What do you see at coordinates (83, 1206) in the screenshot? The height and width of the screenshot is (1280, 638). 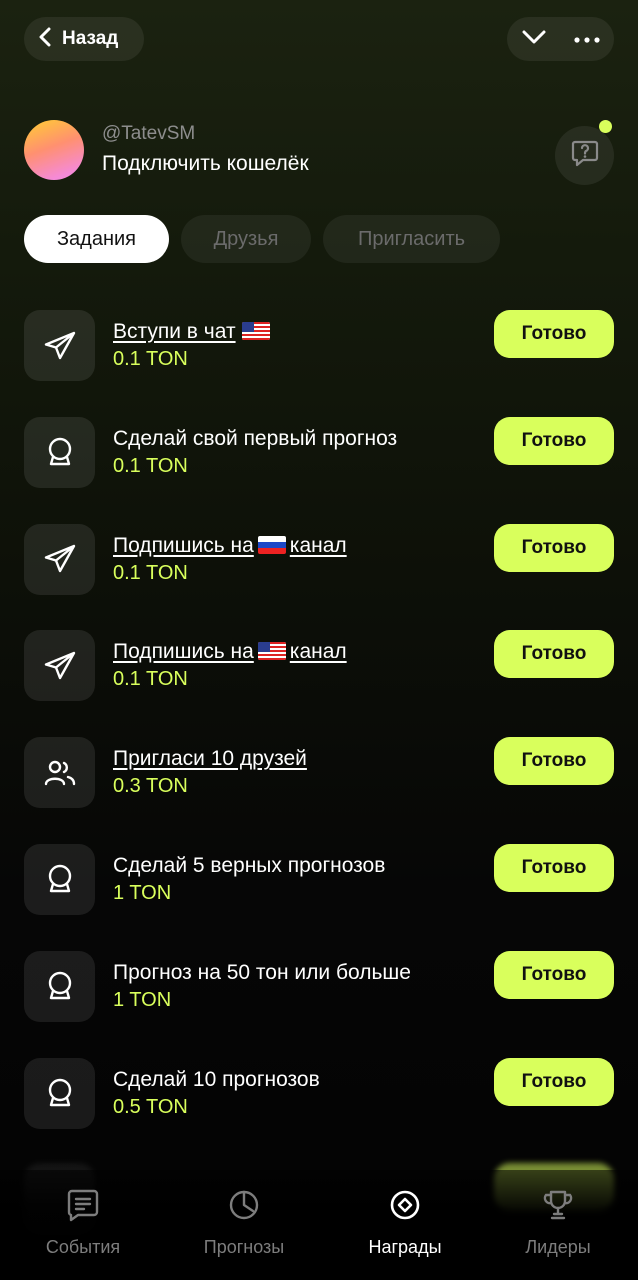 I see `message-list-icon` at bounding box center [83, 1206].